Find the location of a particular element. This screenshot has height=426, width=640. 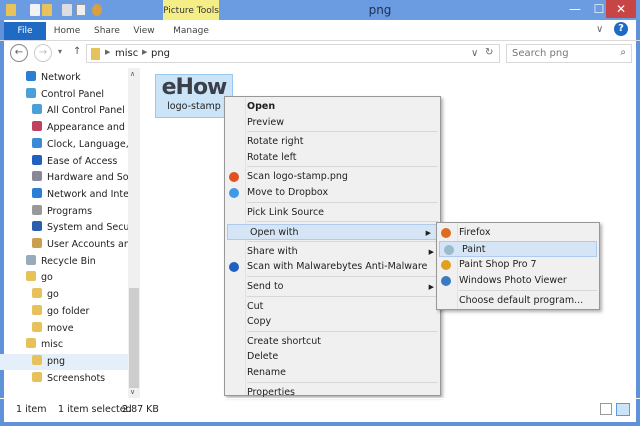

expand-ribbon-button: ∨ is located at coordinates (599, 29).